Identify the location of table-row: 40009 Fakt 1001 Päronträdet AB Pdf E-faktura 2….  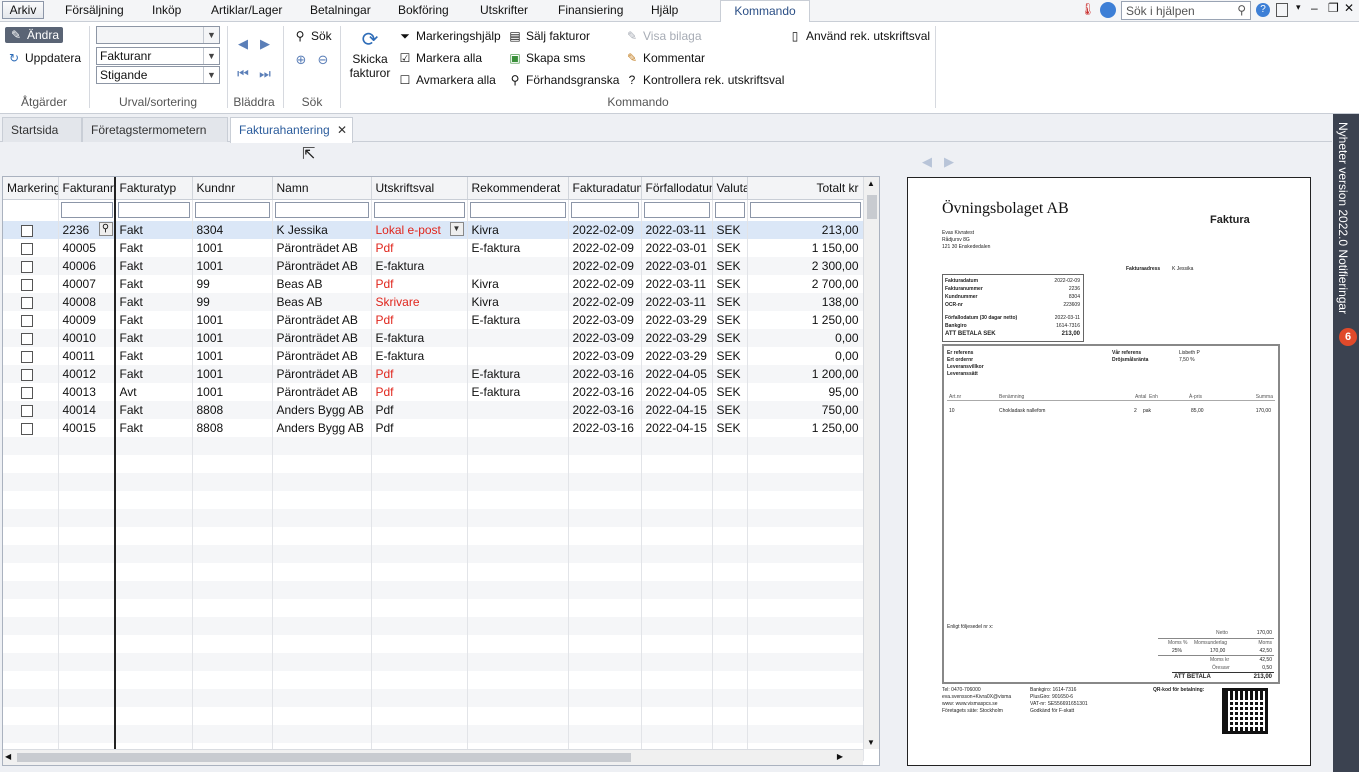
(433, 320).